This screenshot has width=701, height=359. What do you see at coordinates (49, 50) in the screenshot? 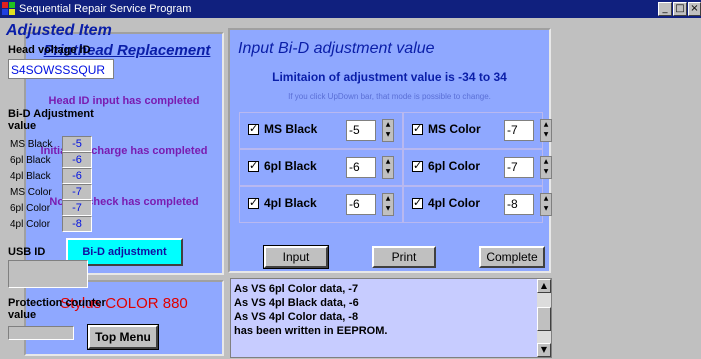
I see `head-voltage-label: Head voltage ID` at bounding box center [49, 50].